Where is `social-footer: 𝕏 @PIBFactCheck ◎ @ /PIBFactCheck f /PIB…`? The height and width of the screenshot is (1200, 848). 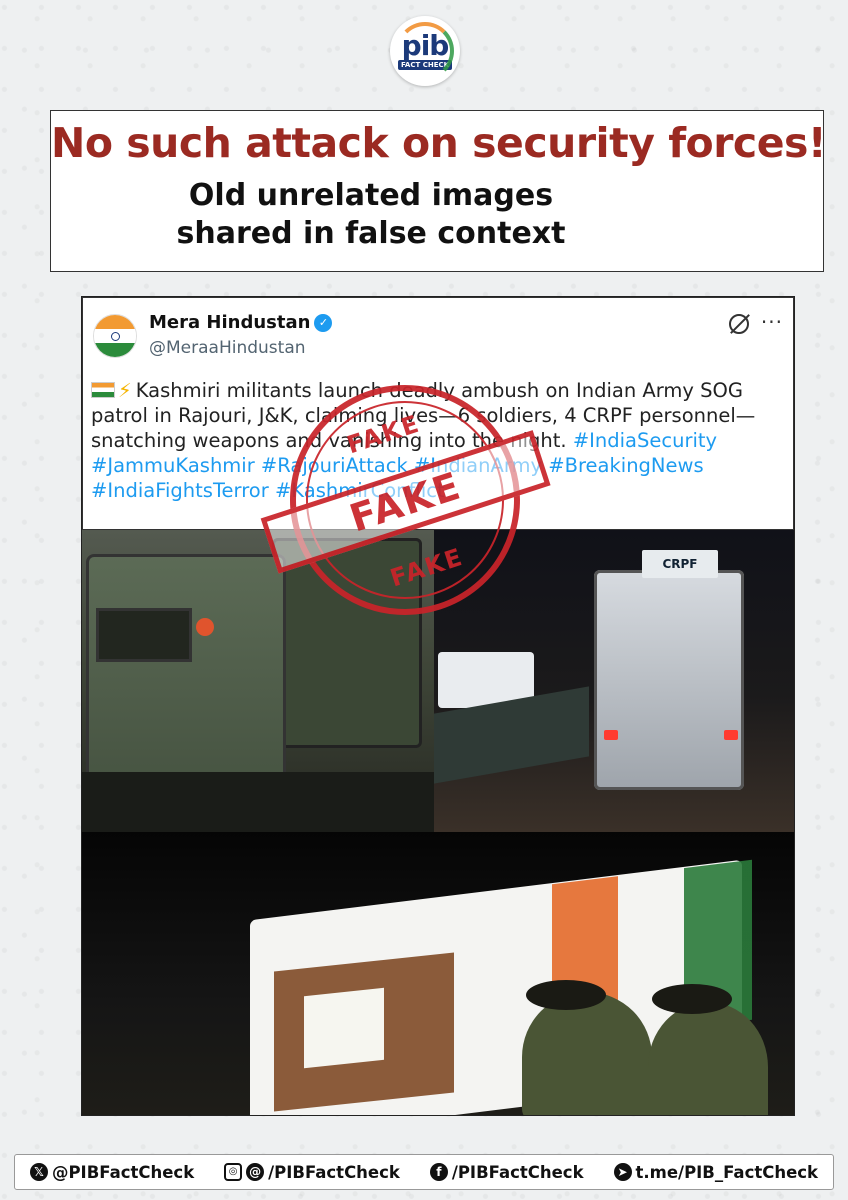 social-footer: 𝕏 @PIBFactCheck ◎ @ /PIBFactCheck f /PIB… is located at coordinates (424, 1172).